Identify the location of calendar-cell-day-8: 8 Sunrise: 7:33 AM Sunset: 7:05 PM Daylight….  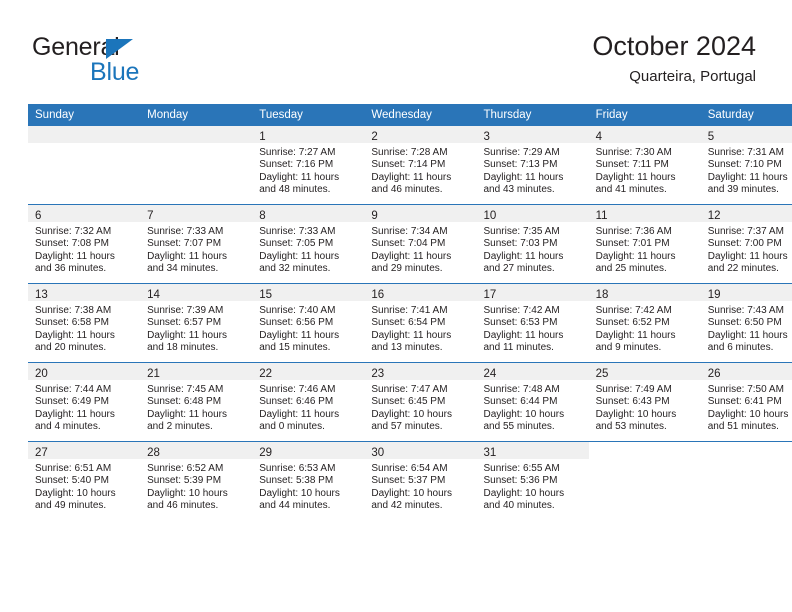
(308, 244).